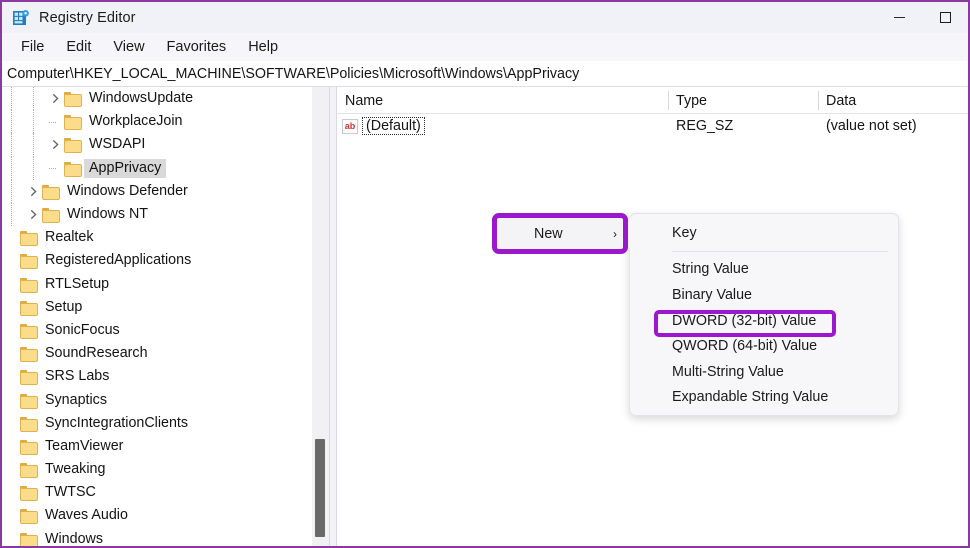 The height and width of the screenshot is (548, 970). Describe the element at coordinates (157, 446) in the screenshot. I see `tree-item-teamviewer: TeamViewer` at that location.